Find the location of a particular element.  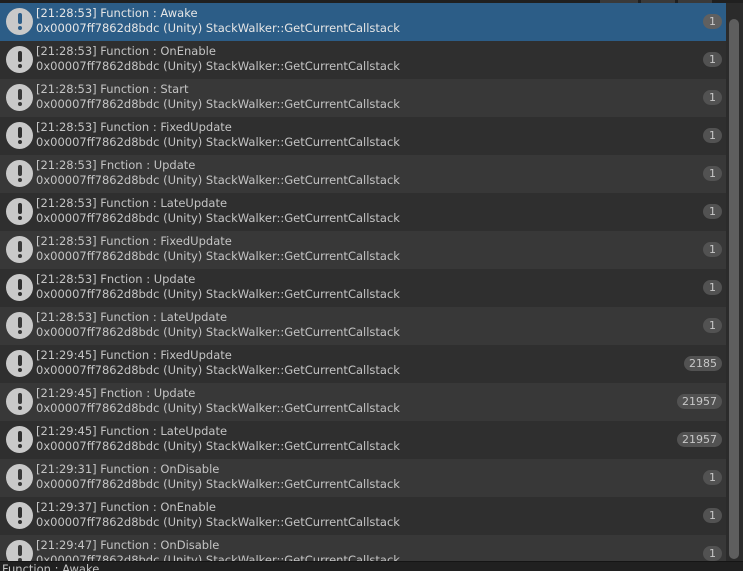

log-message: [21:29:47] Function : OnDisable is located at coordinates (128, 545).